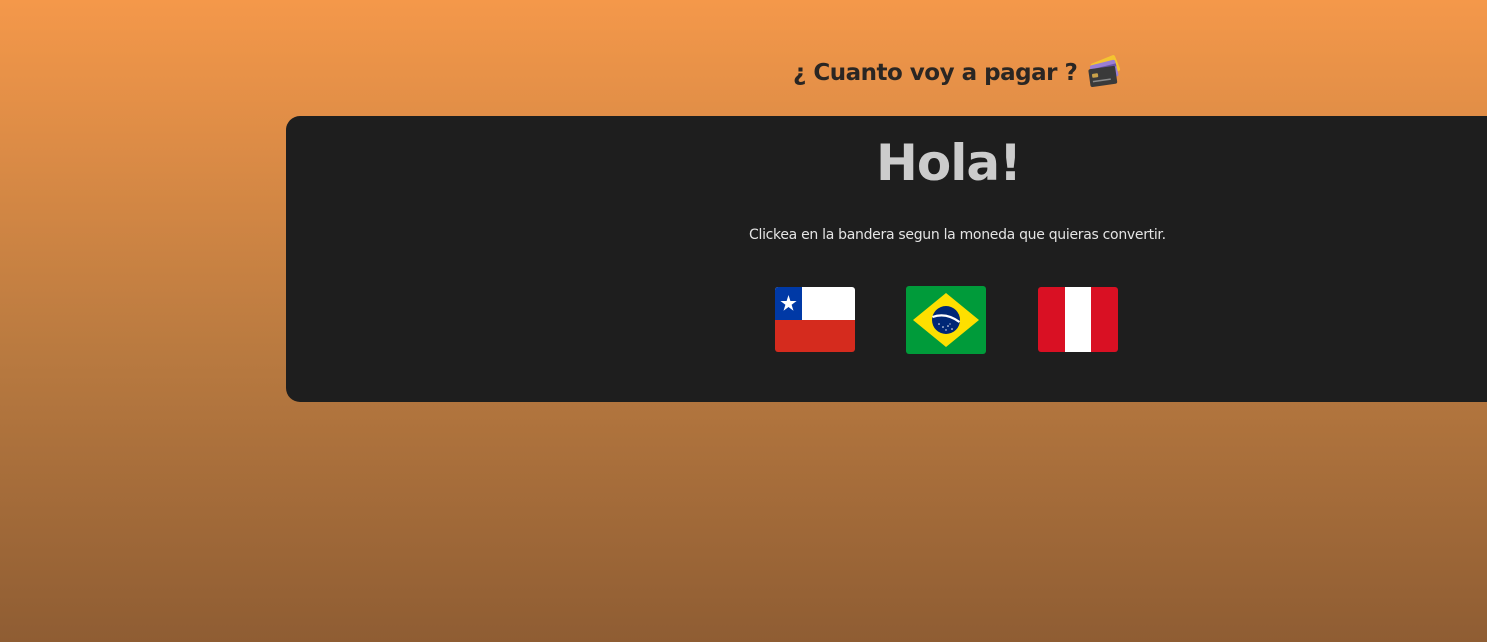  I want to click on credit-card-icon, so click(1106, 74).